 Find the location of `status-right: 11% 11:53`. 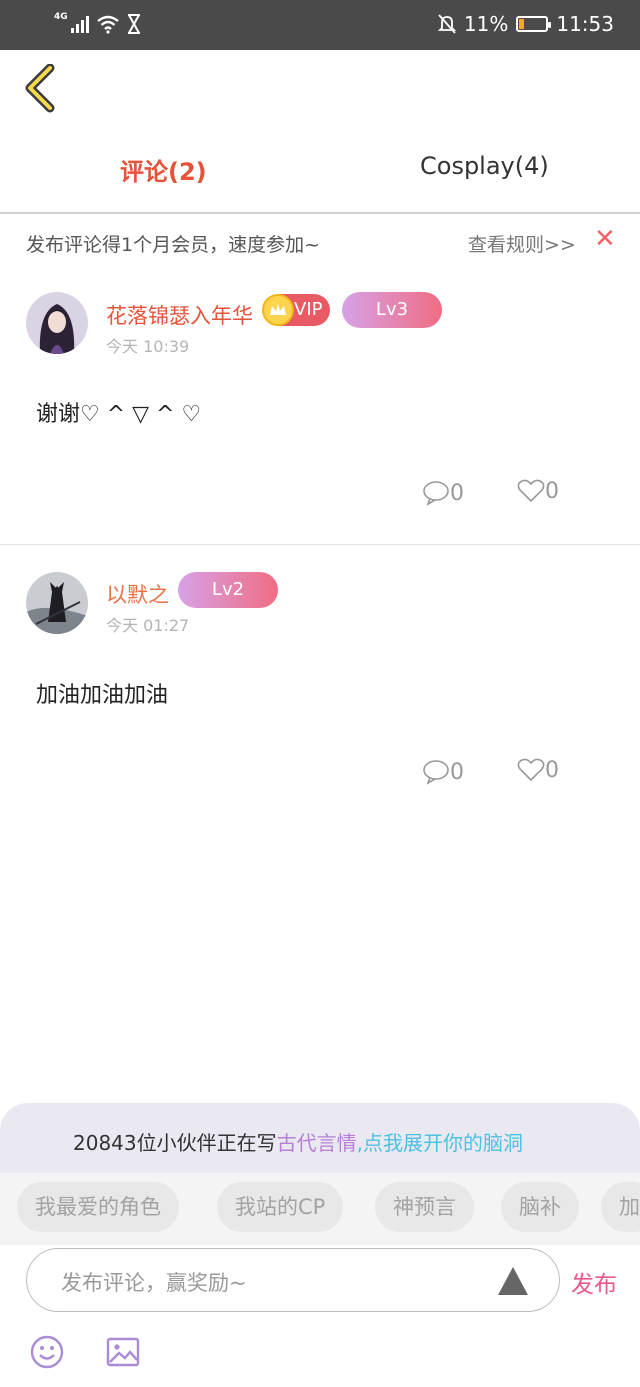

status-right: 11% 11:53 is located at coordinates (525, 24).